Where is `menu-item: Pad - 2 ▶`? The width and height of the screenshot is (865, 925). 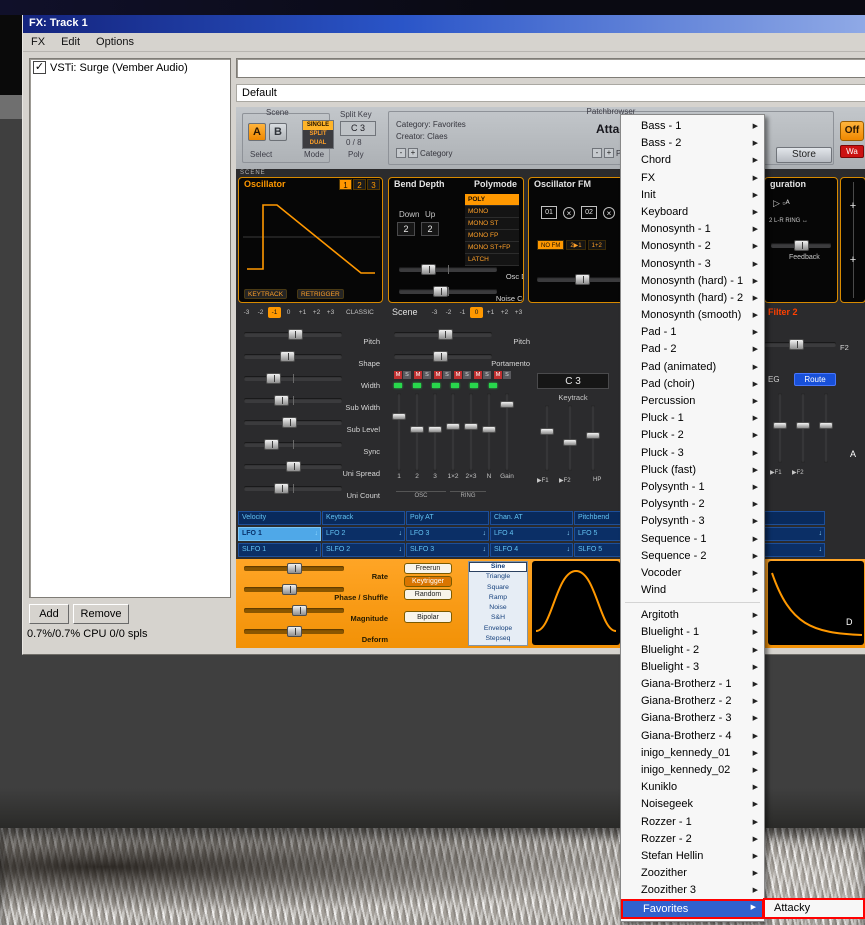
menu-item: Pad - 2 ▶ is located at coordinates (692, 349).